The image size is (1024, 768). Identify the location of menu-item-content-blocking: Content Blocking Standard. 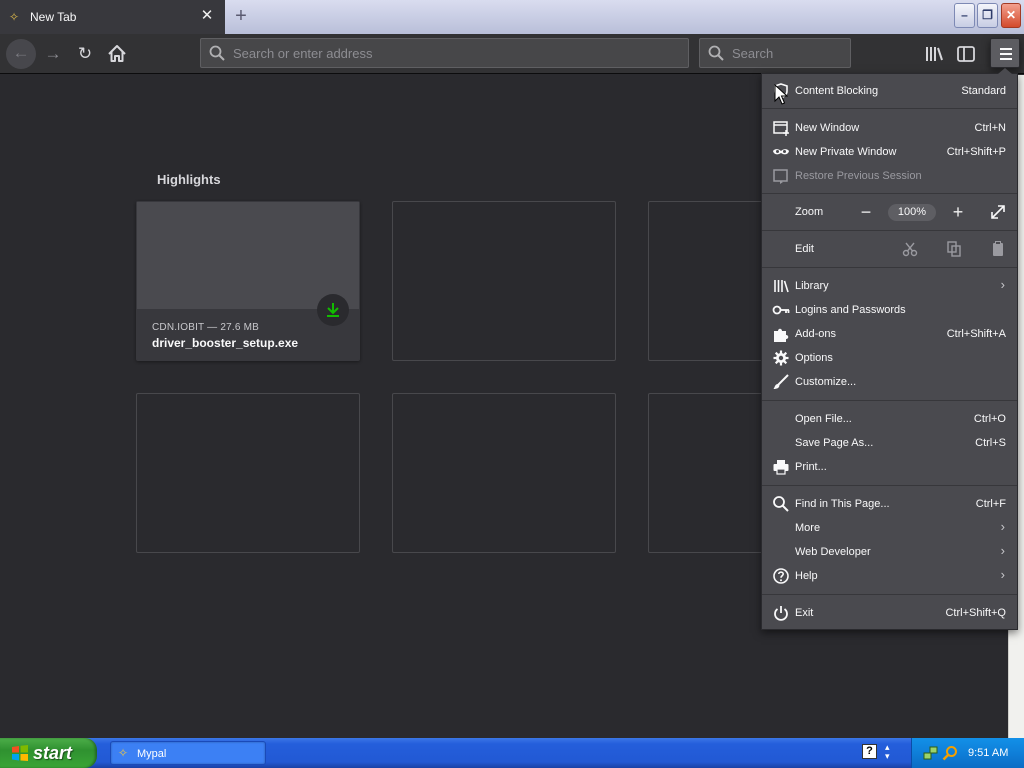
(889, 91).